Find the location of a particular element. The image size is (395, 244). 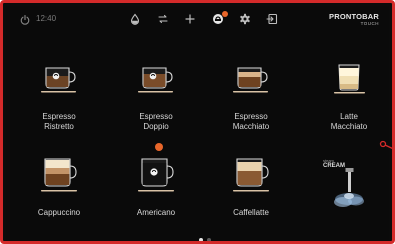

drink-espresso-macchiato: Espresso Macchiato is located at coordinates (251, 102).